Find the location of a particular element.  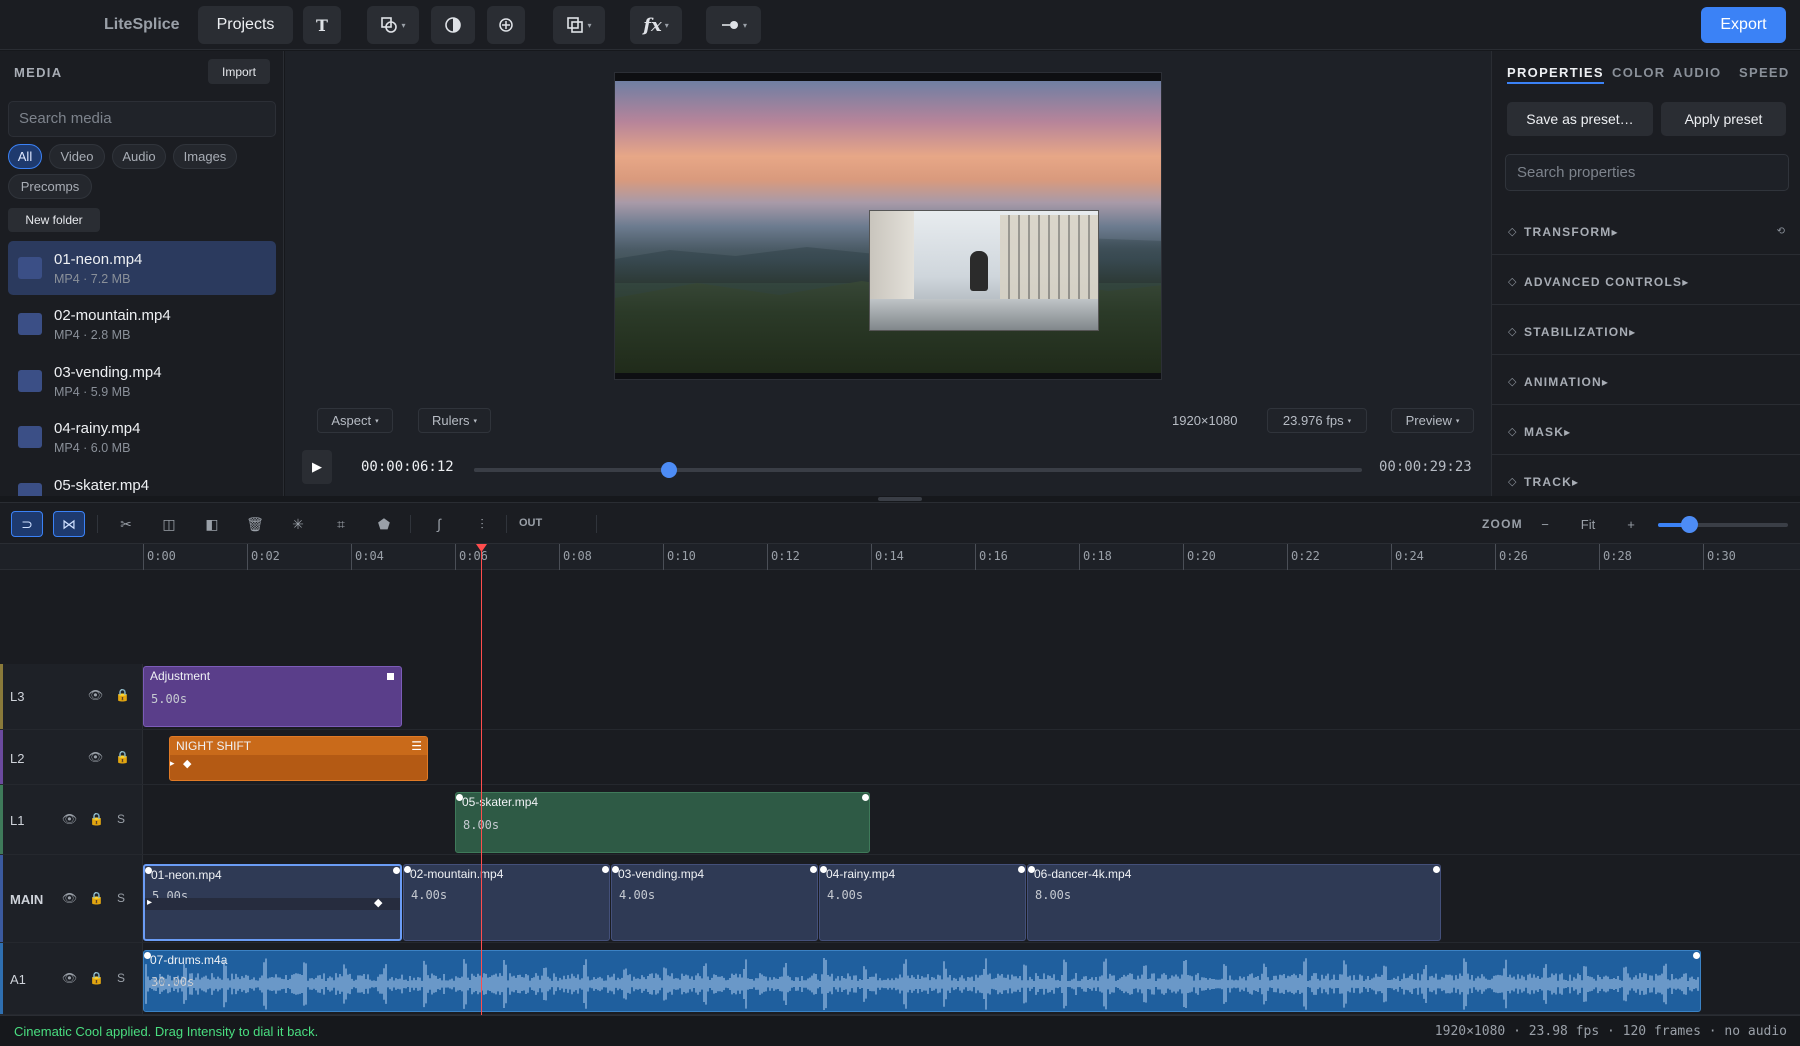

crop-button: ⌗ is located at coordinates (341, 524).